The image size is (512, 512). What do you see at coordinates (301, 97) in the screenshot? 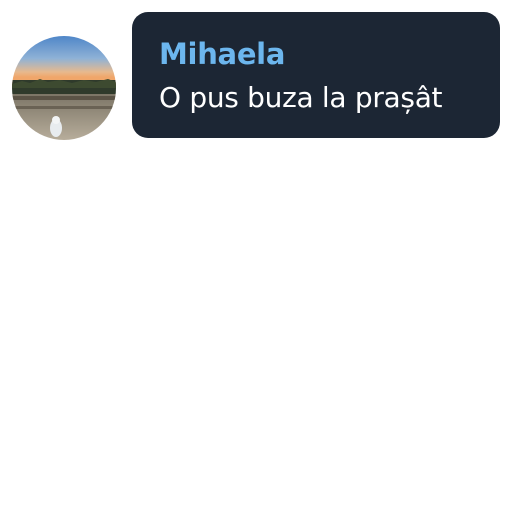
I see `message-text: O pus buza la prașât` at bounding box center [301, 97].